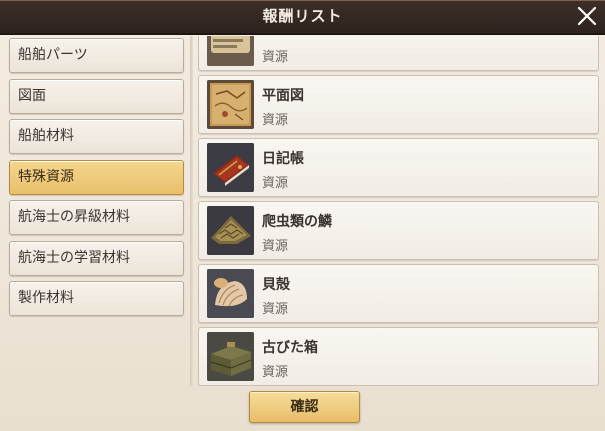 This screenshot has height=431, width=605. What do you see at coordinates (230, 230) in the screenshot?
I see `reptile-scale-icon` at bounding box center [230, 230].